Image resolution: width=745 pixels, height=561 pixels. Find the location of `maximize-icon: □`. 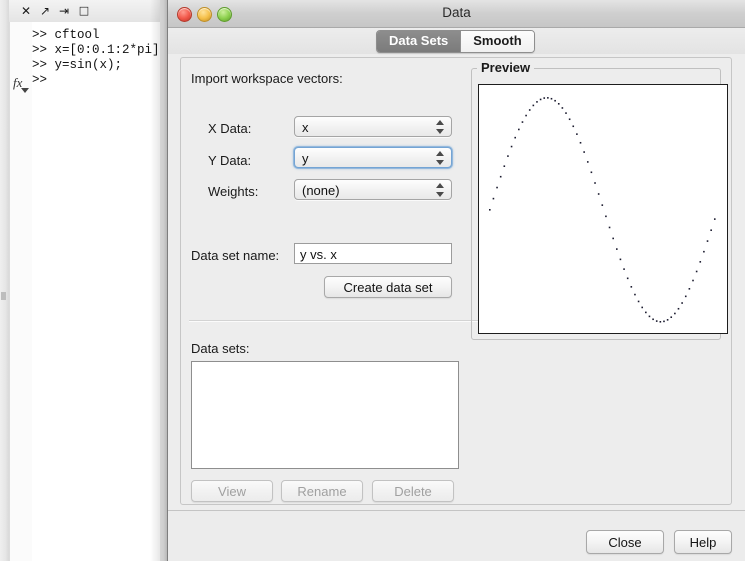

maximize-icon: □ is located at coordinates (84, 11).